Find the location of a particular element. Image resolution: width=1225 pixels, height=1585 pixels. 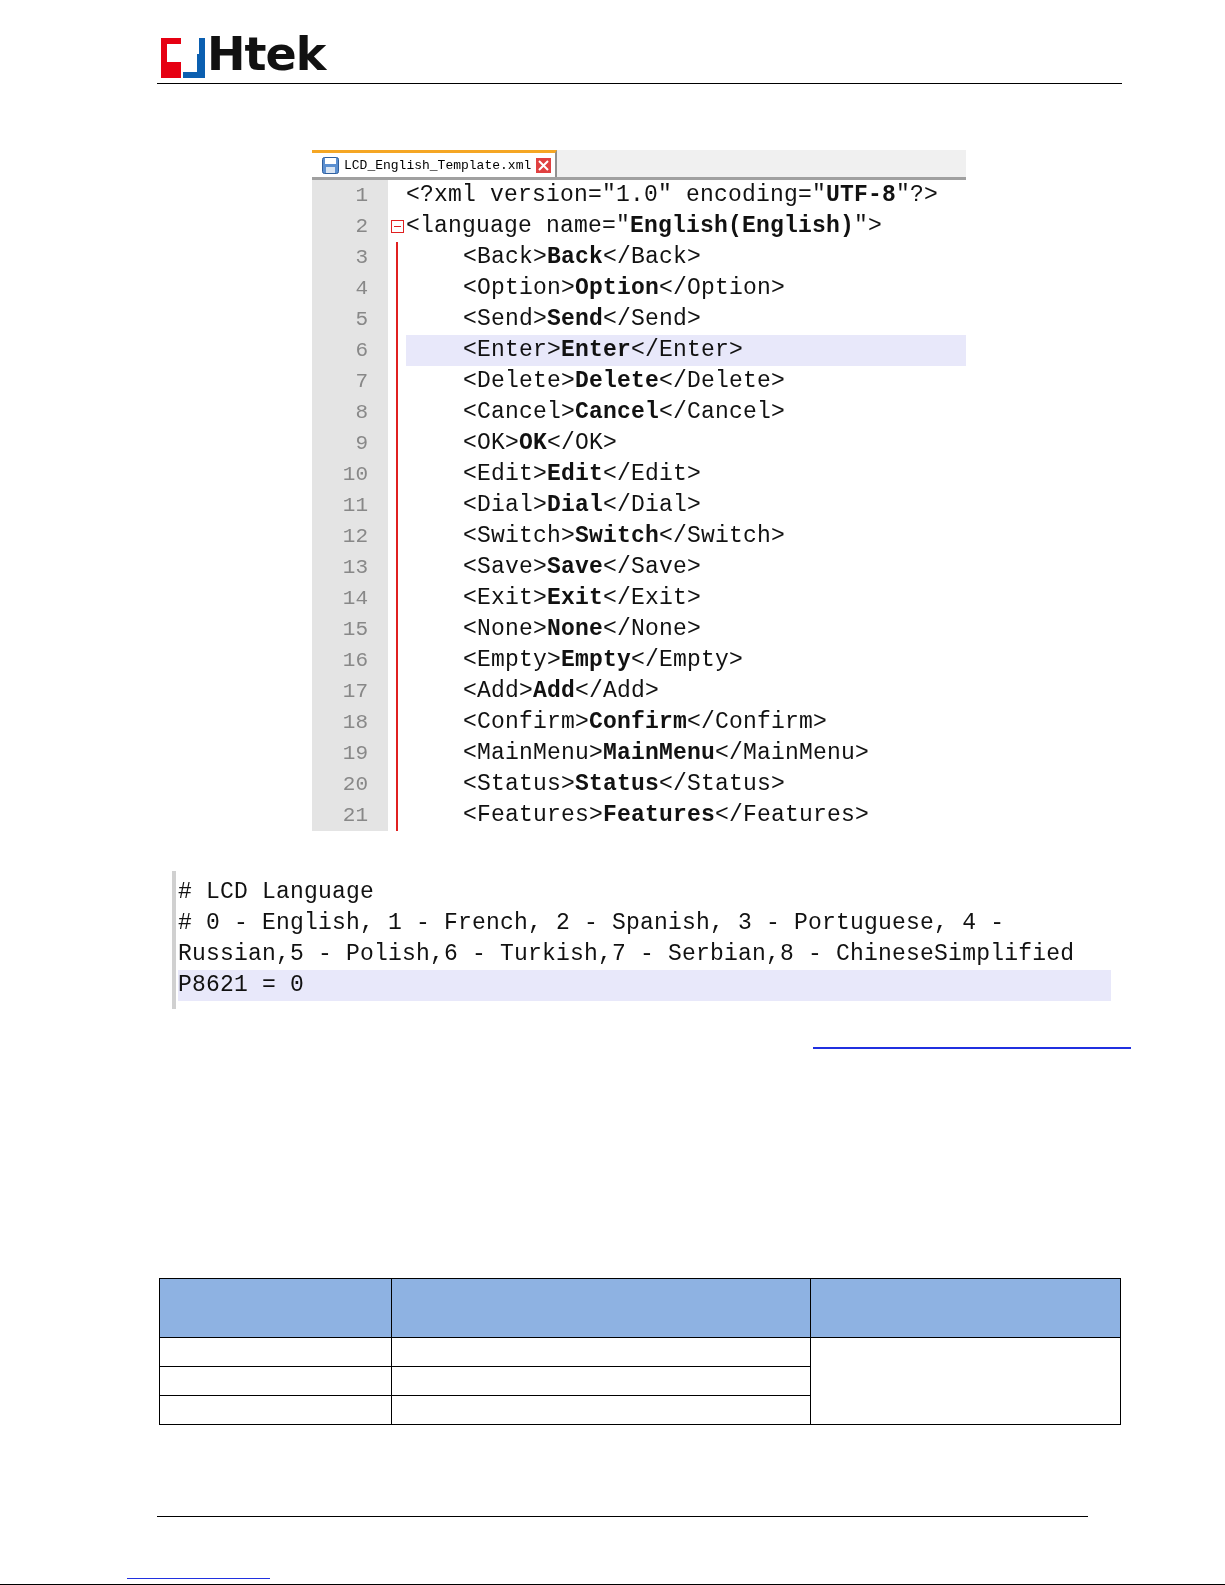

line-number: 4 is located at coordinates (350, 288).